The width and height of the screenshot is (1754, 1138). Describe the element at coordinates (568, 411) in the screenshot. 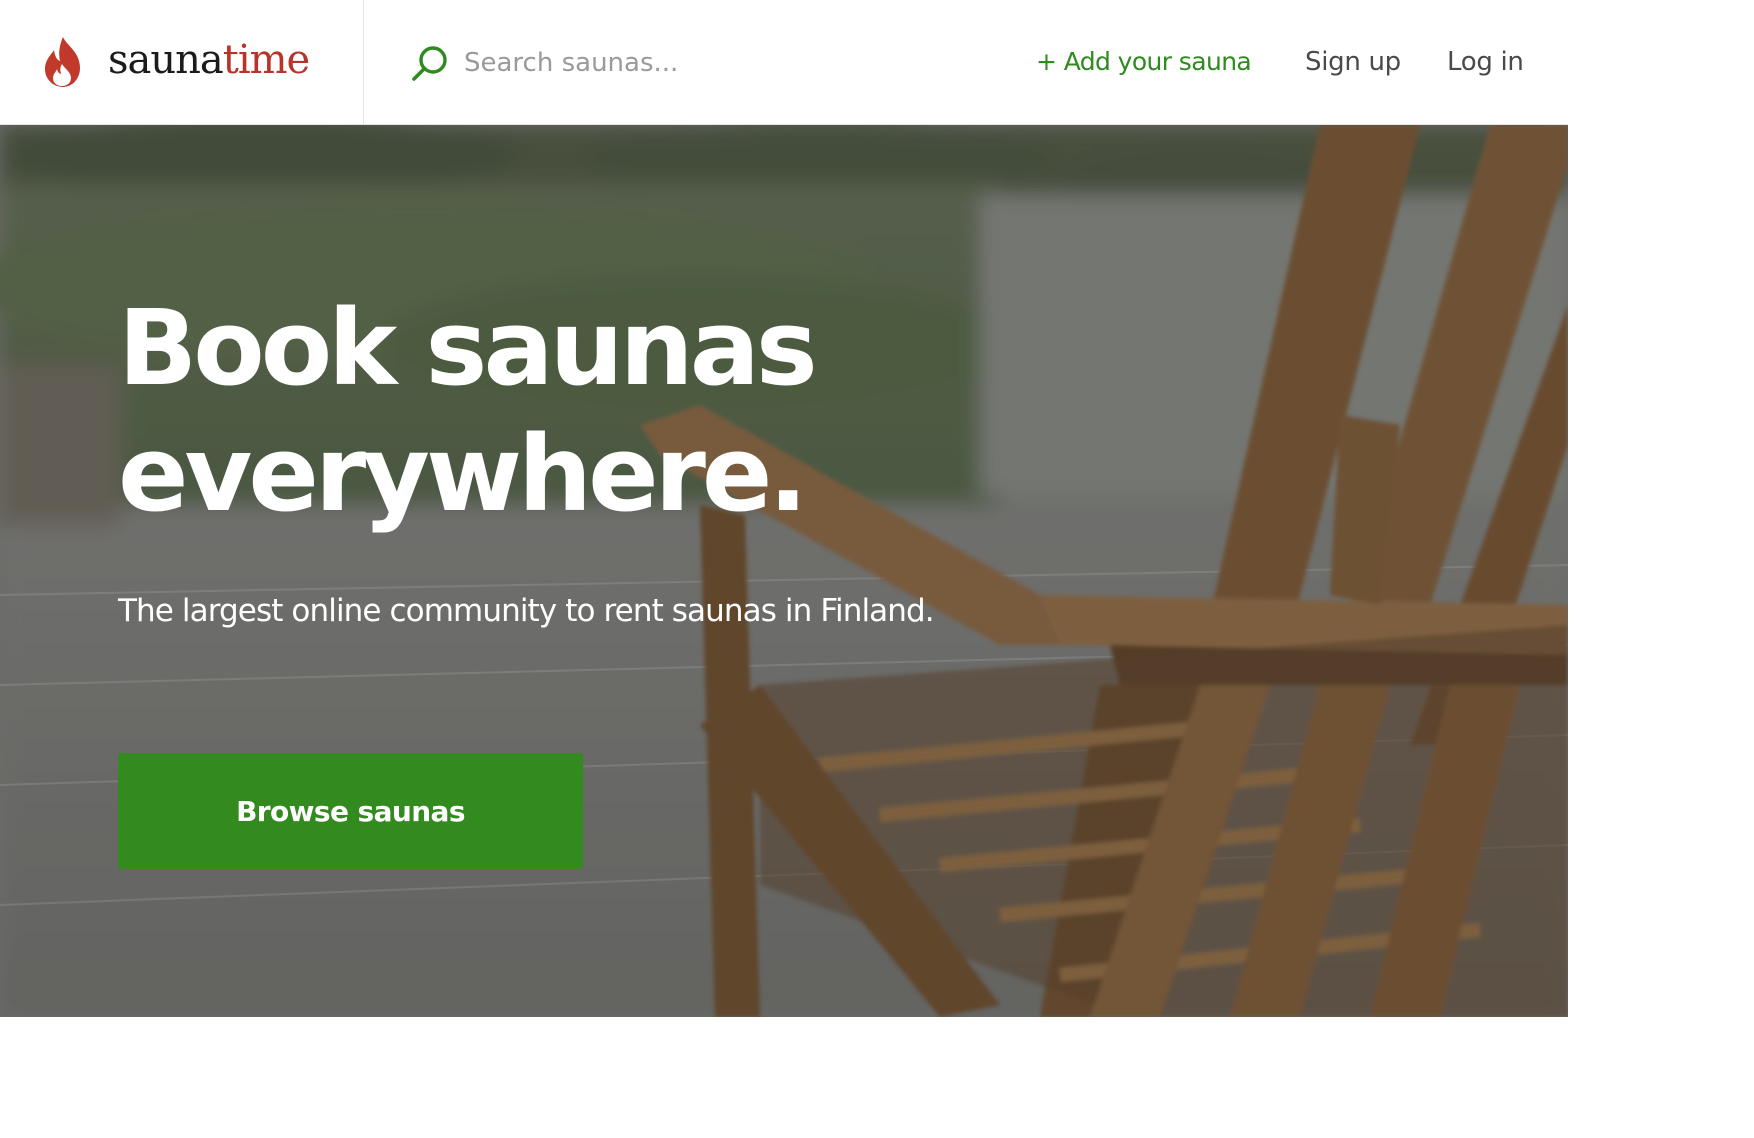

I see `hero-title: Book saunas everywhere.` at that location.